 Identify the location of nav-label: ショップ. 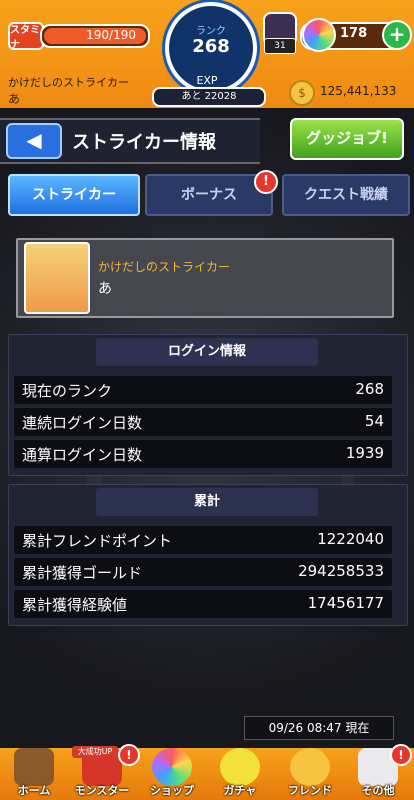
(172, 790).